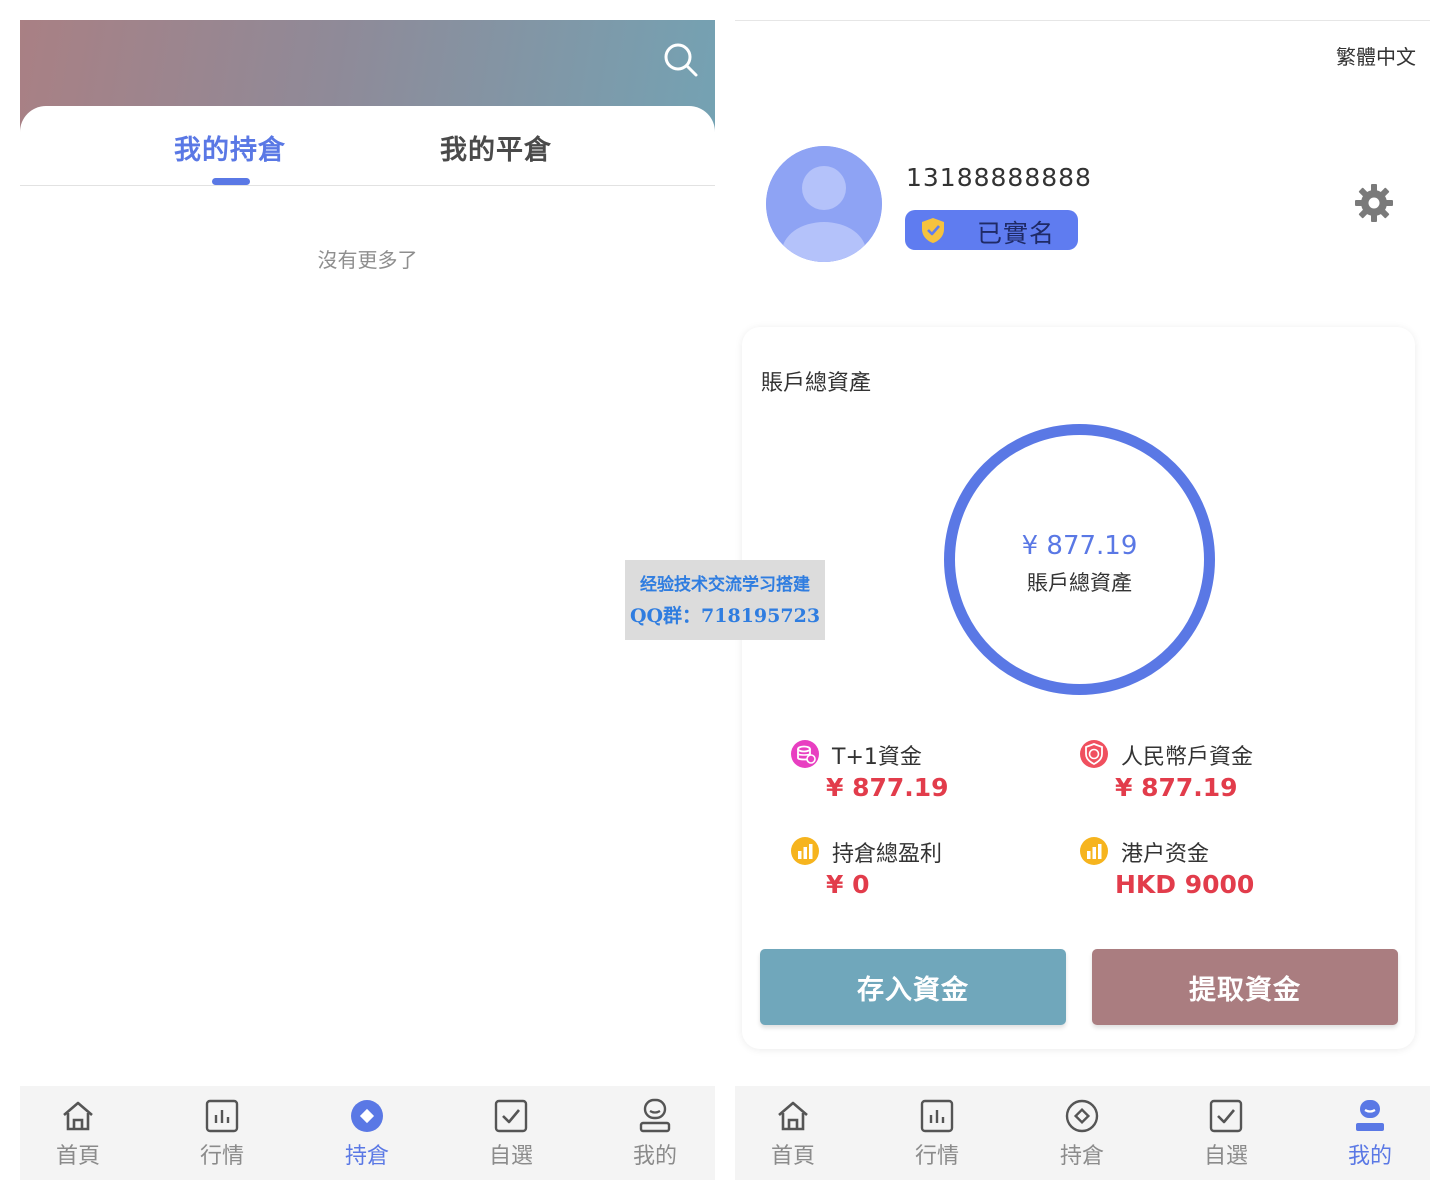 This screenshot has height=1200, width=1450. I want to click on verified-badge: 已實名, so click(991, 230).